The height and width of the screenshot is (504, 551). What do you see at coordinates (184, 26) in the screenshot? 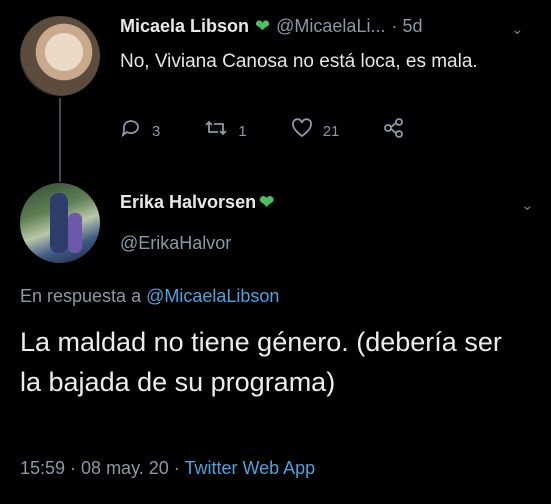
I see `author-name: Micaela Libson` at bounding box center [184, 26].